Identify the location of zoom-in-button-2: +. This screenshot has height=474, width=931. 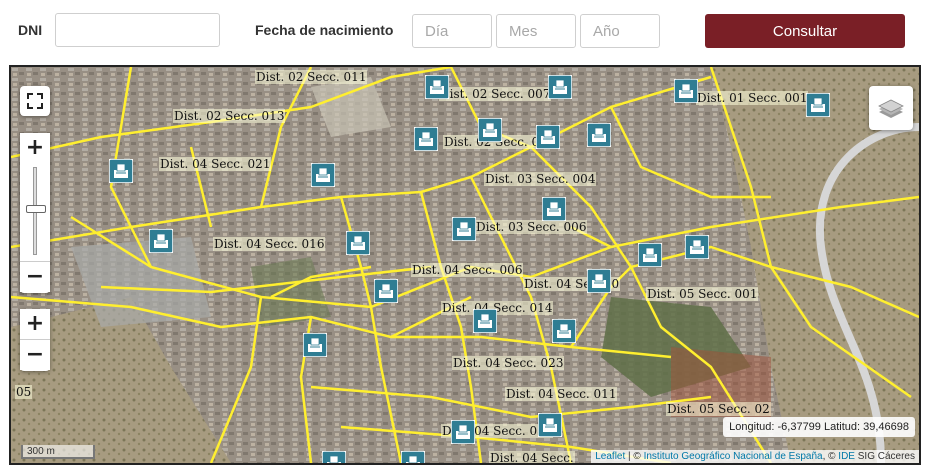
(35, 324).